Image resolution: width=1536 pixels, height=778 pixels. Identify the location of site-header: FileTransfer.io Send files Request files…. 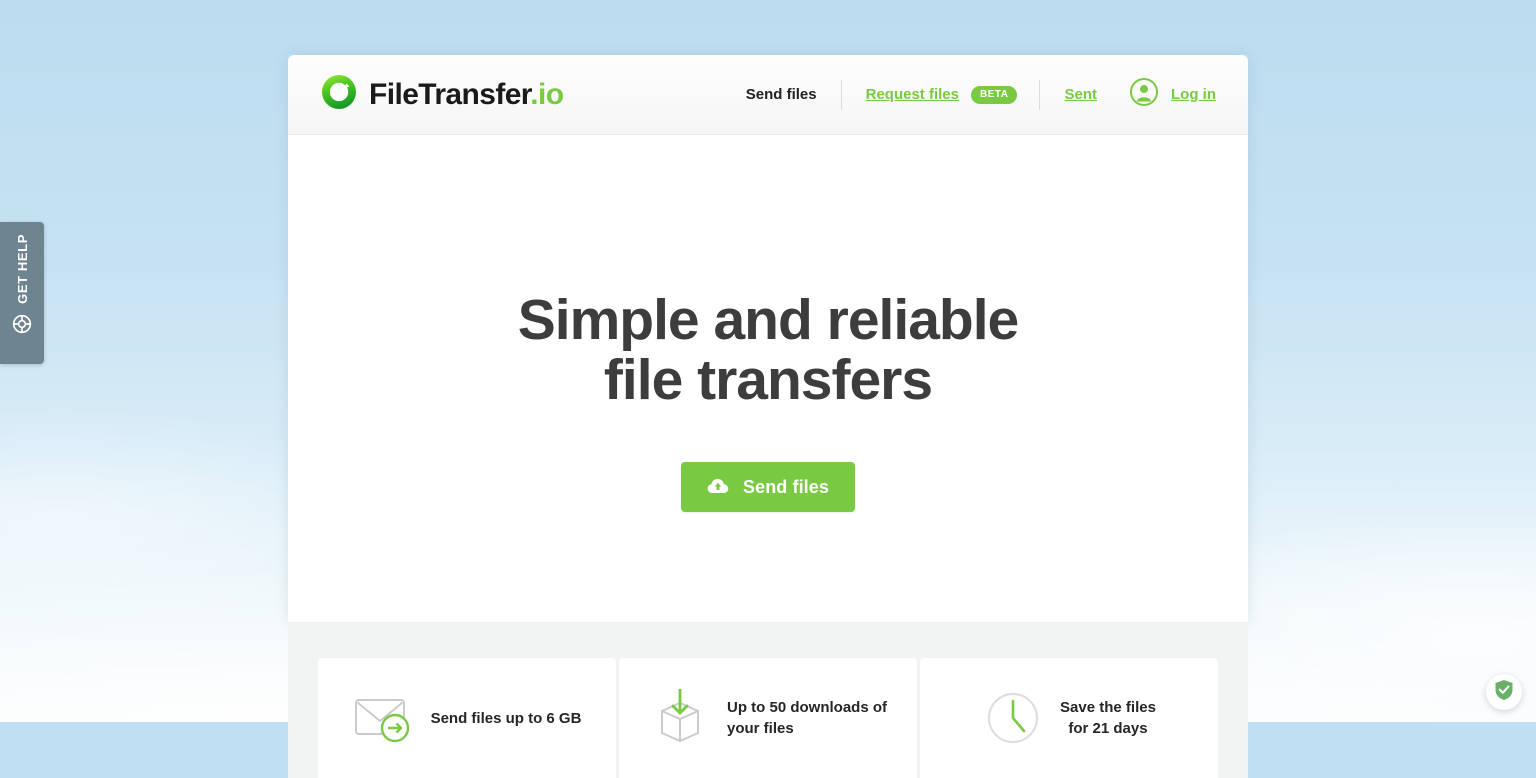
(768, 95).